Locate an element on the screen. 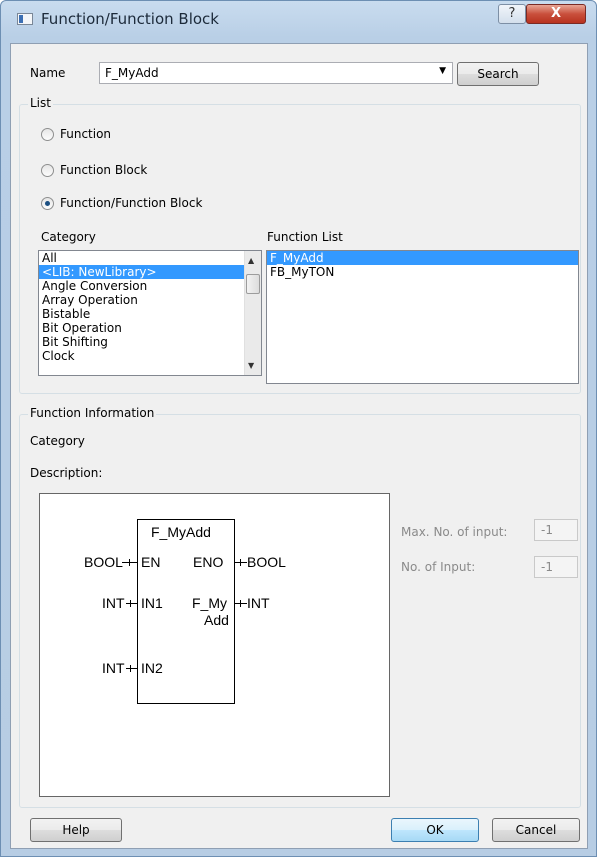 This screenshot has height=857, width=597. name-label: Name is located at coordinates (48, 73).